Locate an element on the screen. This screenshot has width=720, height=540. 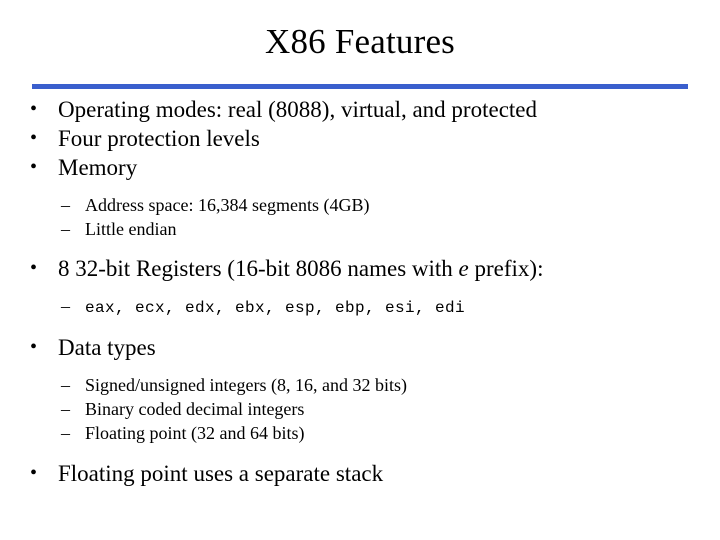
subbullet-floating-point-sizes: – Floating point (32 and 64 bits) is located at coordinates (360, 433).